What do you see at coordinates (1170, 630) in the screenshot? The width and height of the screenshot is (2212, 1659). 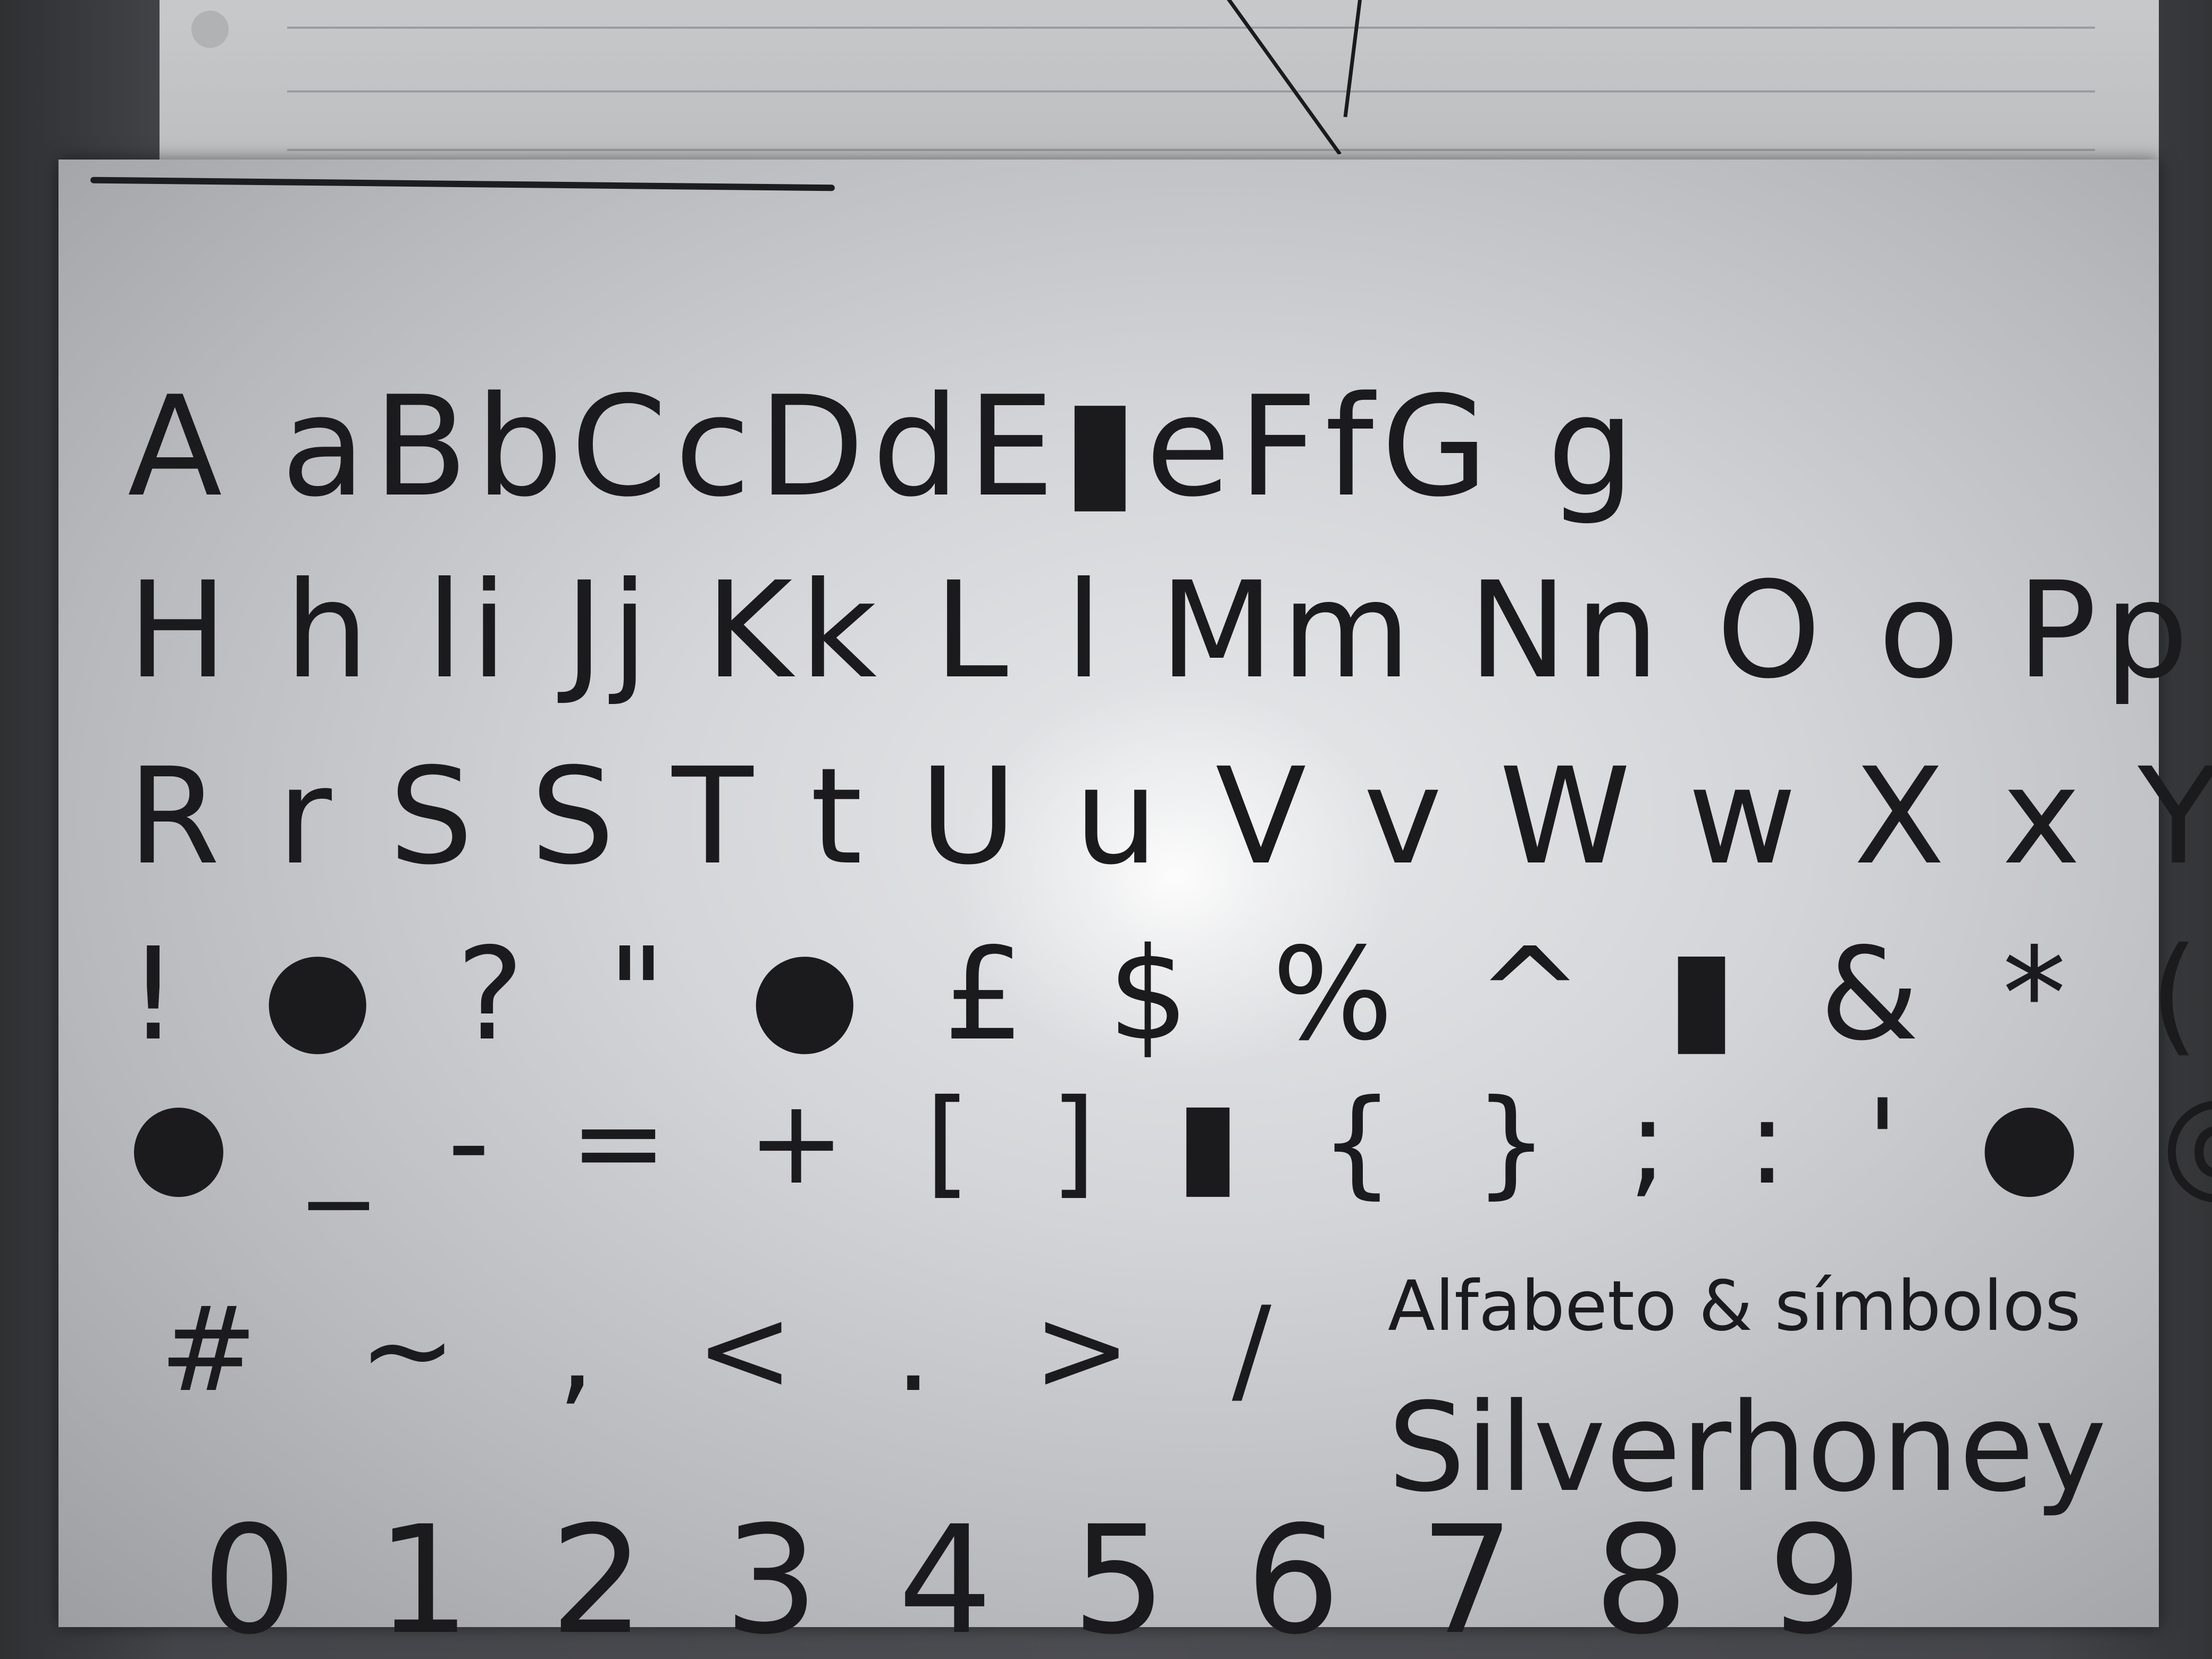 I see `alphabet-row-2: H h li Jj Kk L l Mm Nn O o Pp Q q` at bounding box center [1170, 630].